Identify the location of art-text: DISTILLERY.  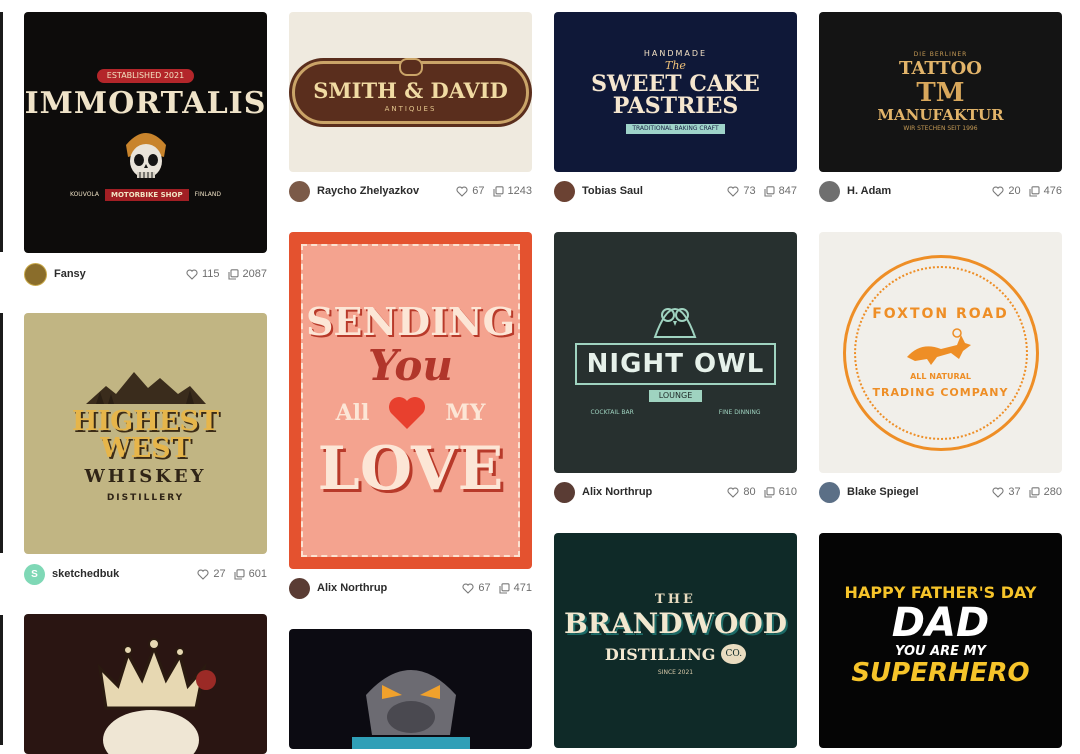
(145, 498).